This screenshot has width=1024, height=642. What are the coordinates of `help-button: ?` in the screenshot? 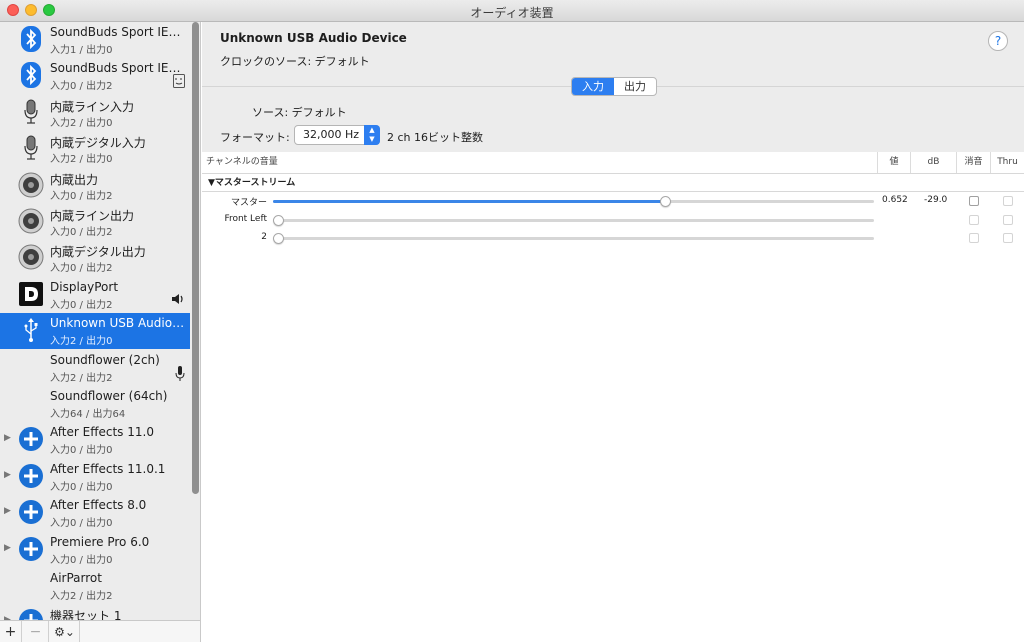 It's located at (998, 41).